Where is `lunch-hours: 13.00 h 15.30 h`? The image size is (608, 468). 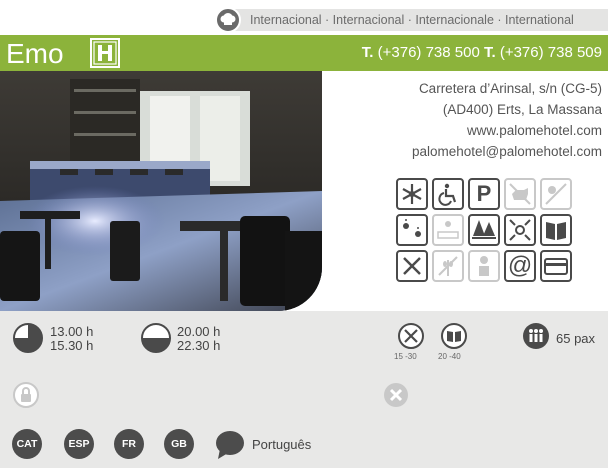
lunch-hours: 13.00 h 15.30 h is located at coordinates (71, 339).